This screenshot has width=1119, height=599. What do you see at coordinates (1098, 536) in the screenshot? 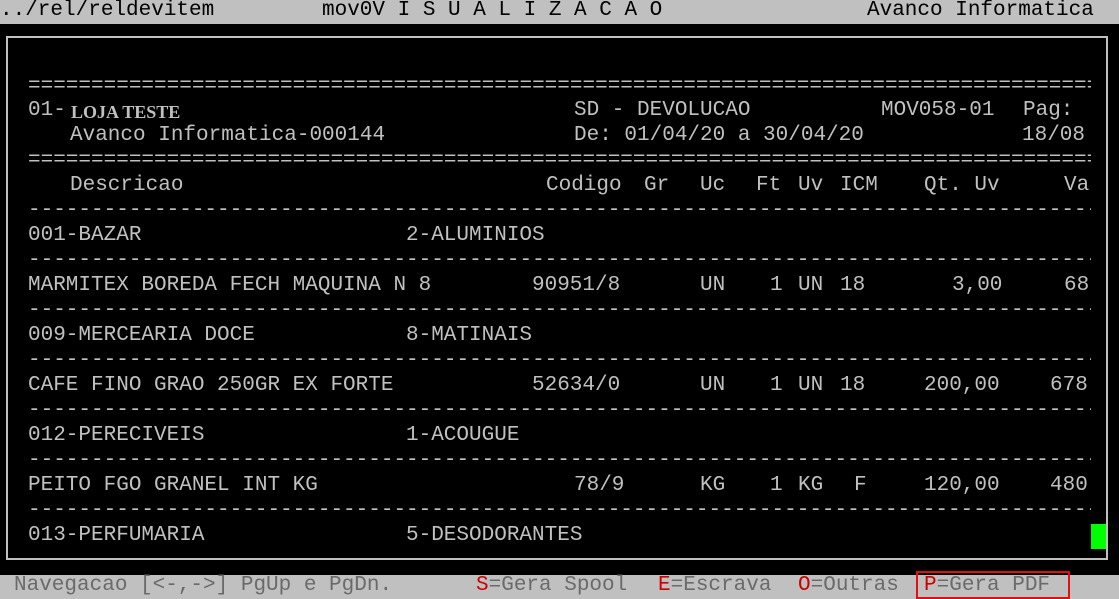
I see `terminal-cursor` at bounding box center [1098, 536].